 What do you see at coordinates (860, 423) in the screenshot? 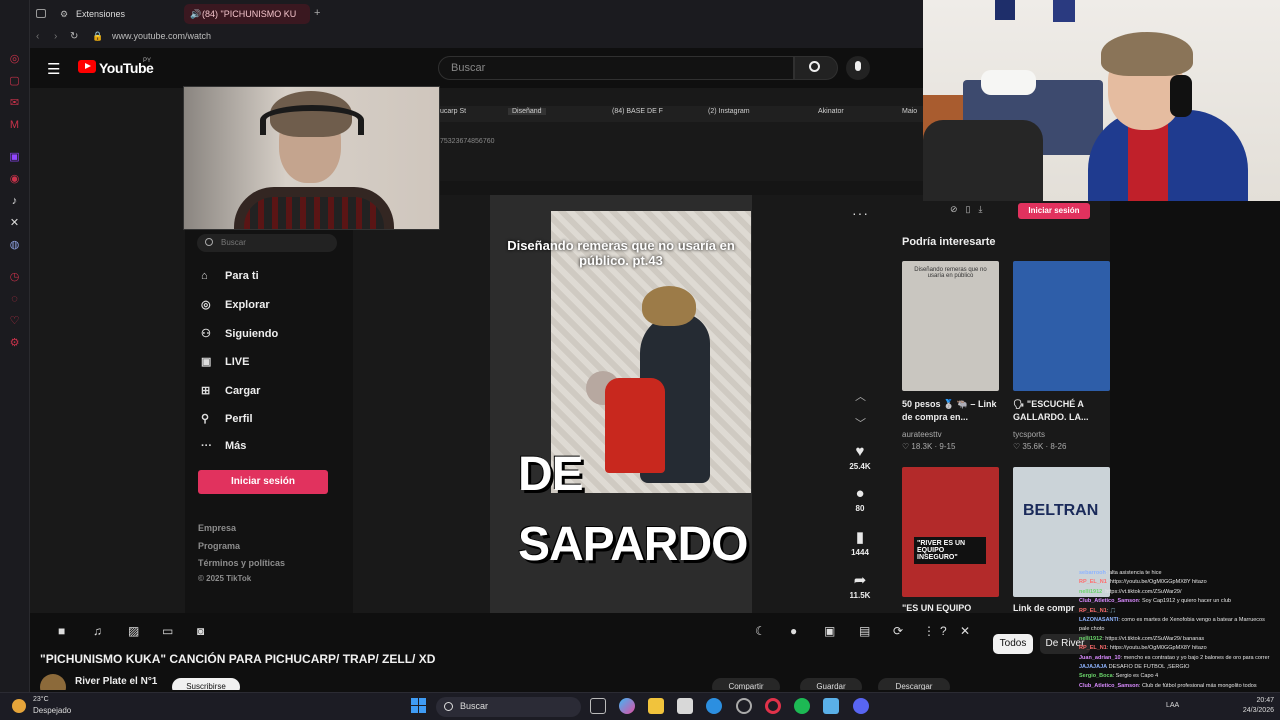
I see `chevron-down-icon: ﹀` at bounding box center [860, 423].